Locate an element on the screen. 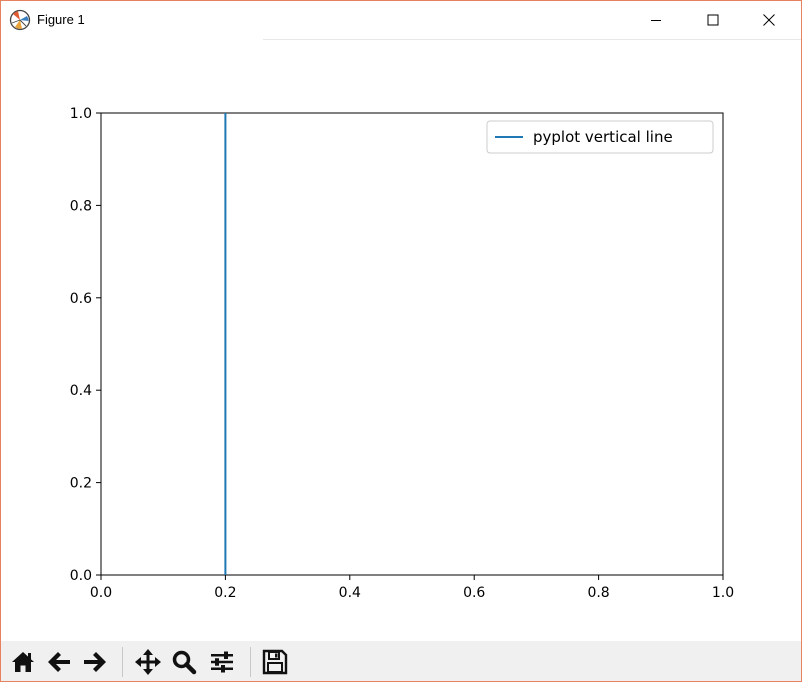 This screenshot has width=802, height=682. configure-subplots-icon is located at coordinates (222, 662).